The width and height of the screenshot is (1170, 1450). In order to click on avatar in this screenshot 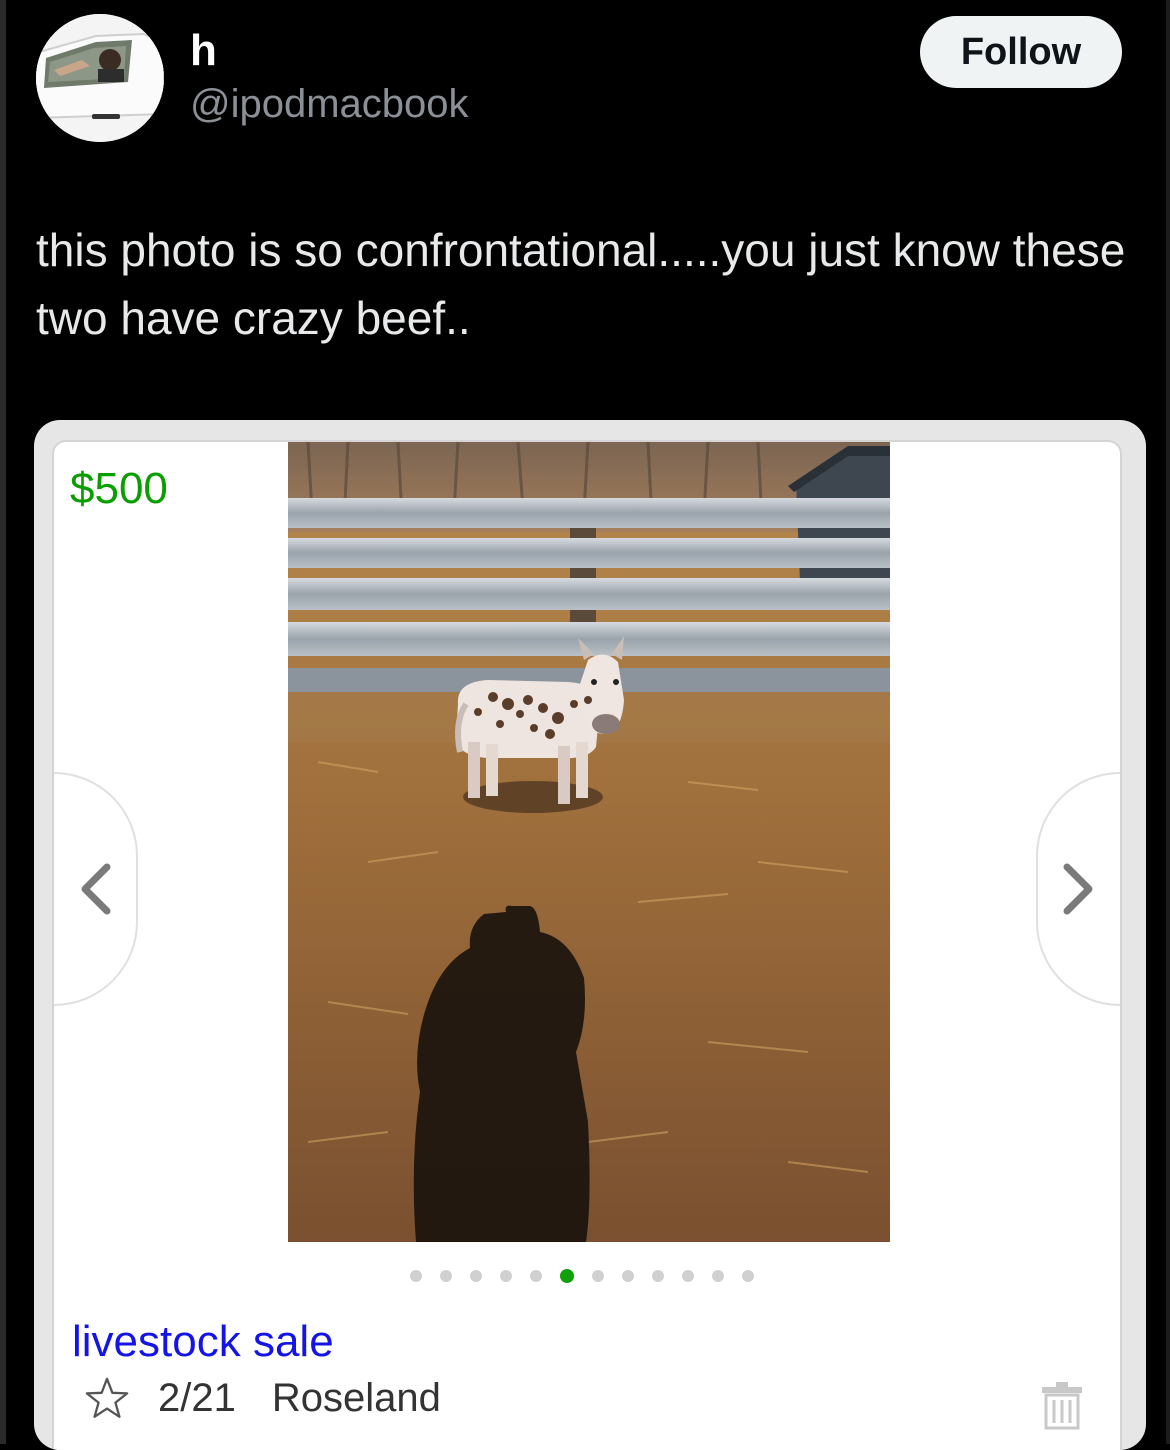, I will do `click(100, 78)`.